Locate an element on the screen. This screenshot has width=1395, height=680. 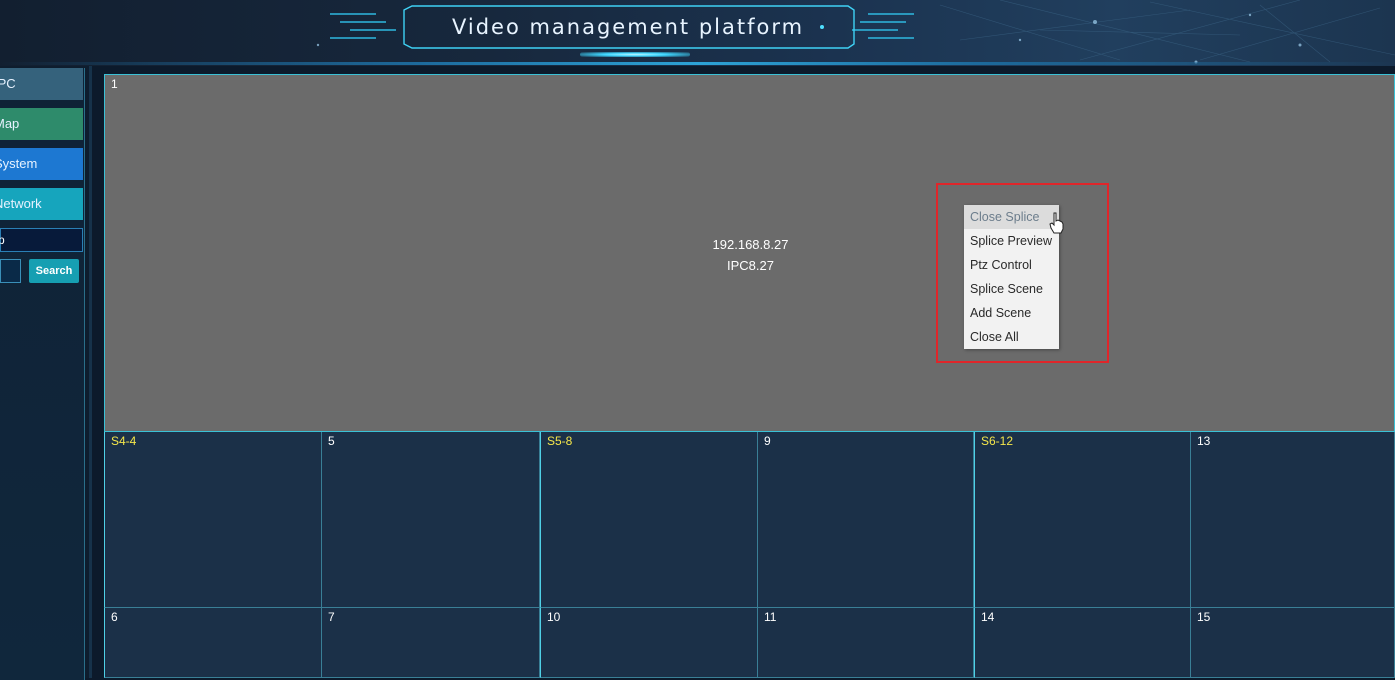
video-cell: 15 is located at coordinates (1293, 643).